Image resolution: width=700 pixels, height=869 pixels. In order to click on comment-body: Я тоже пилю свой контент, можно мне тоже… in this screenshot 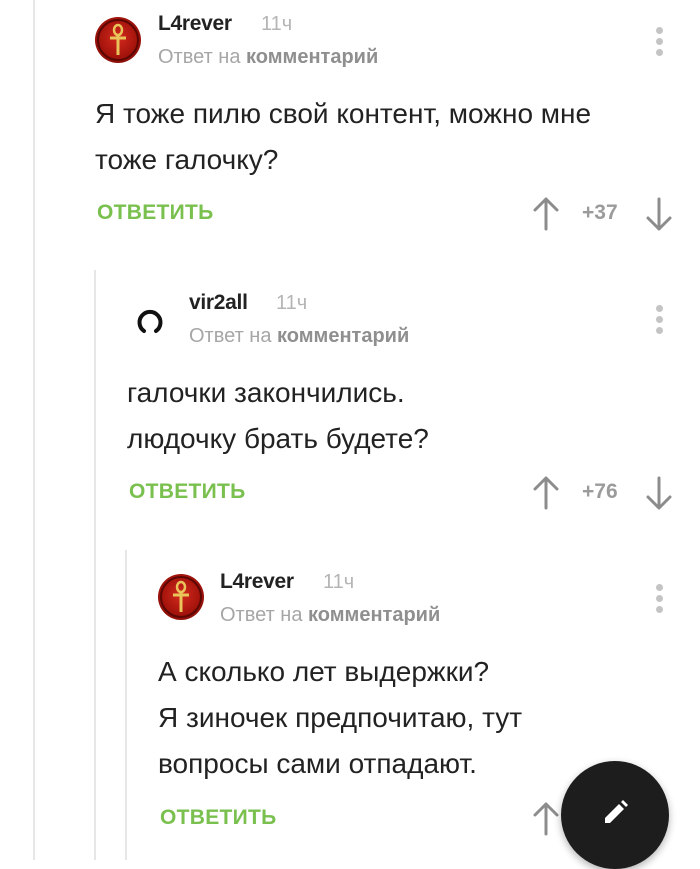, I will do `click(343, 137)`.